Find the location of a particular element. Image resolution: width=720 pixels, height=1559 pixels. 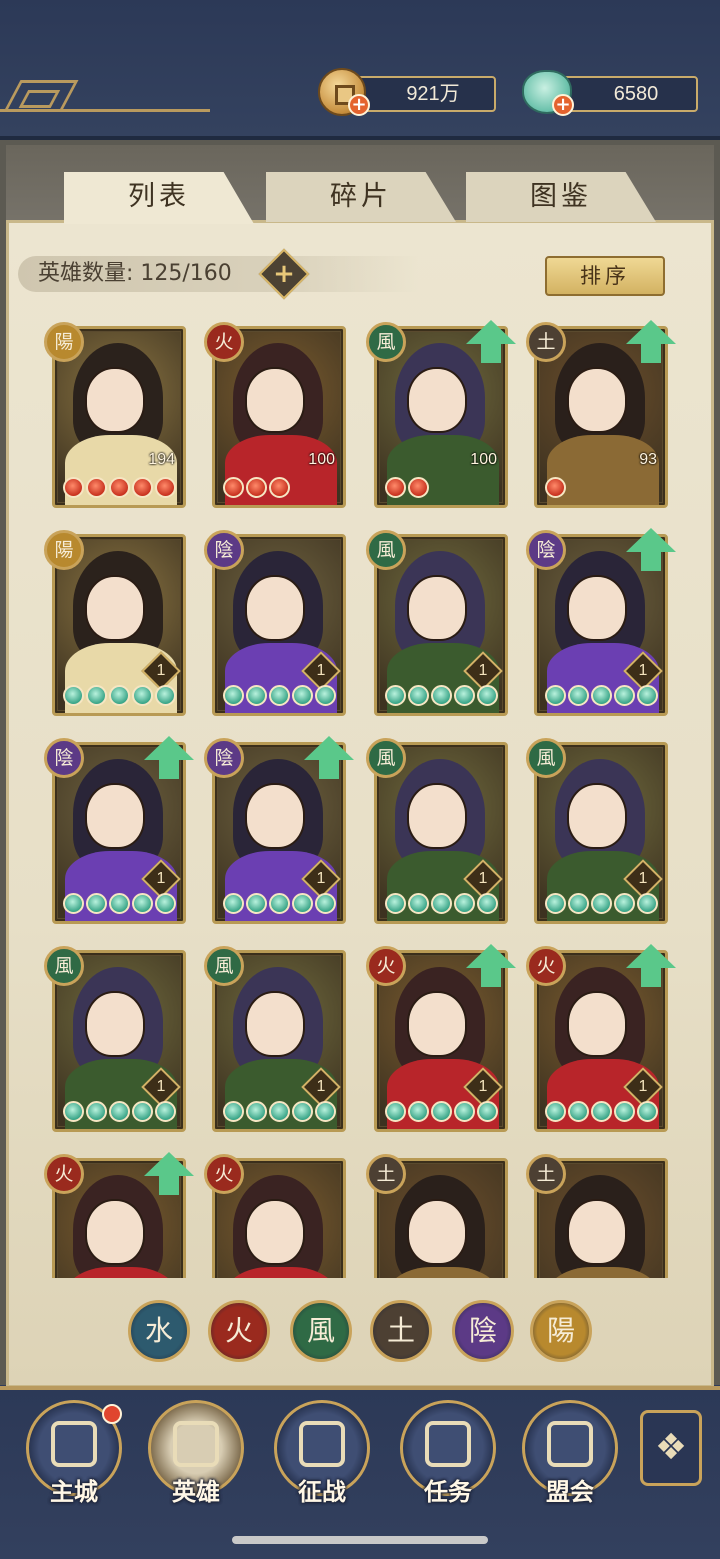

add-jade-button: + is located at coordinates (563, 105).